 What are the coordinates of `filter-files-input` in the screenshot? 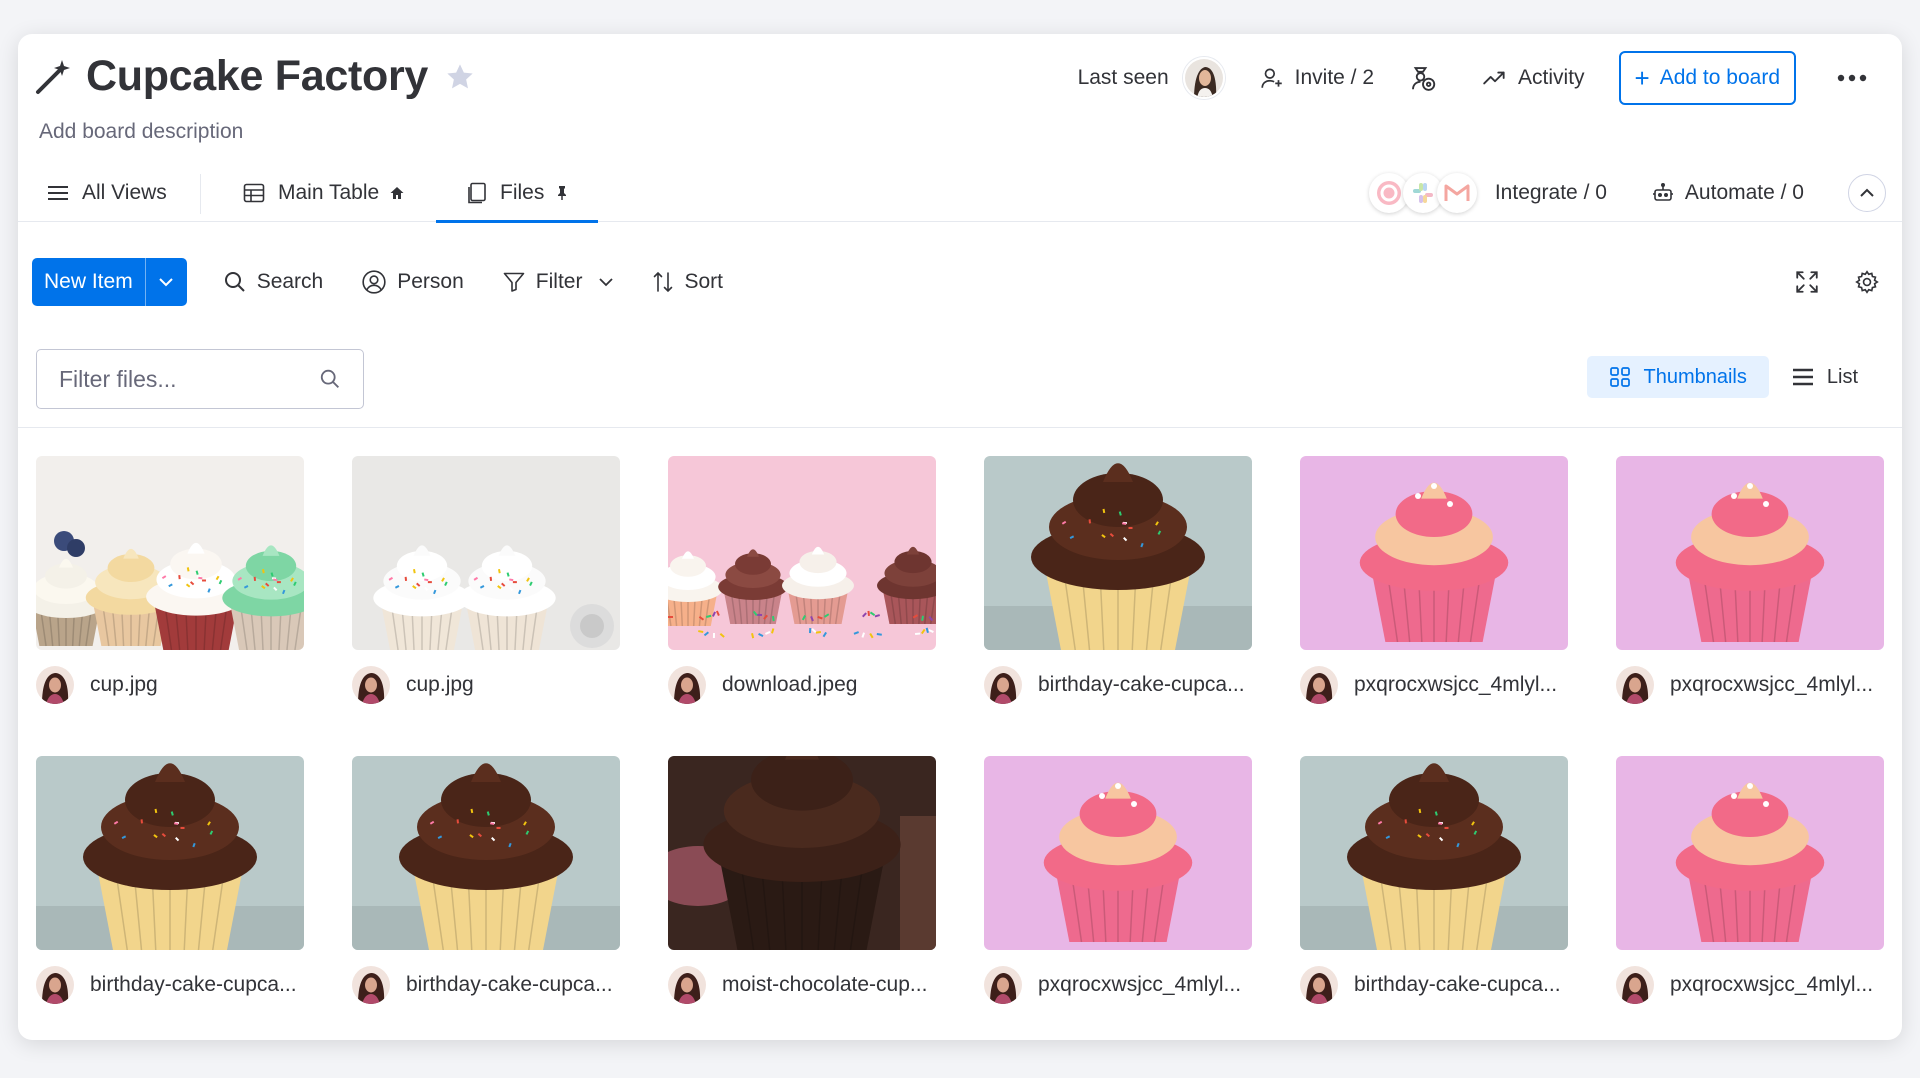 It's located at (189, 379).